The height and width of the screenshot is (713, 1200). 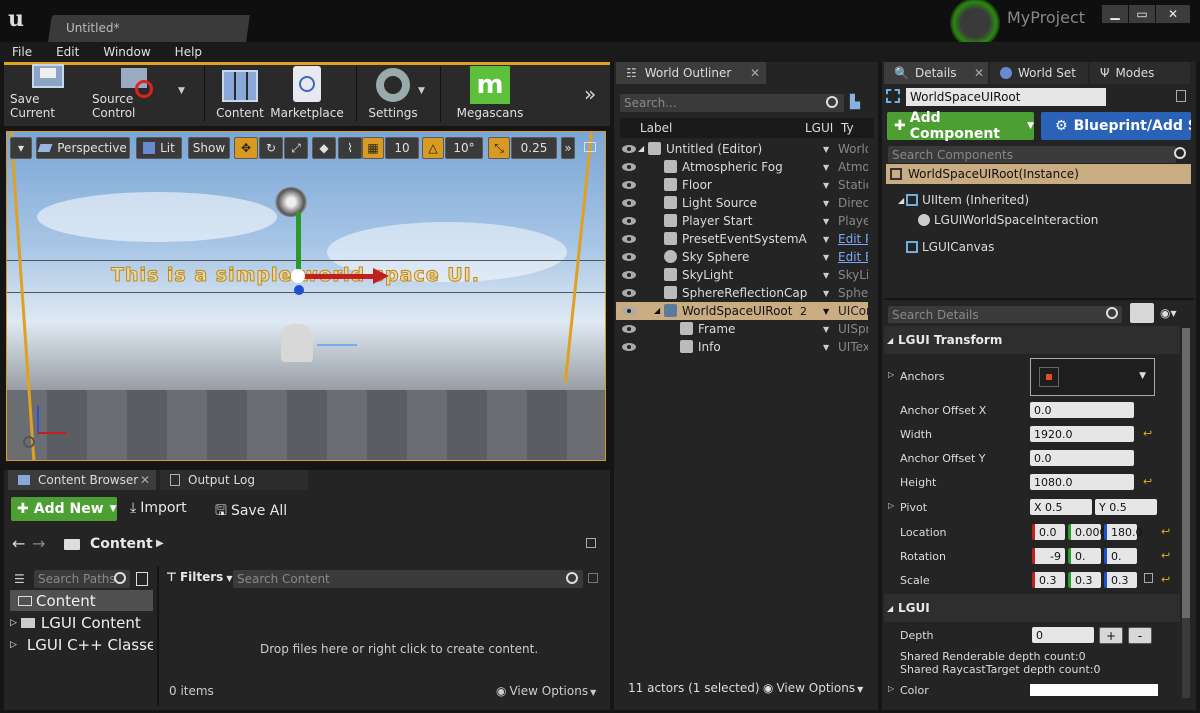 What do you see at coordinates (813, 688) in the screenshot?
I see `outliner-view-options-button: ◉ View Options ▼` at bounding box center [813, 688].